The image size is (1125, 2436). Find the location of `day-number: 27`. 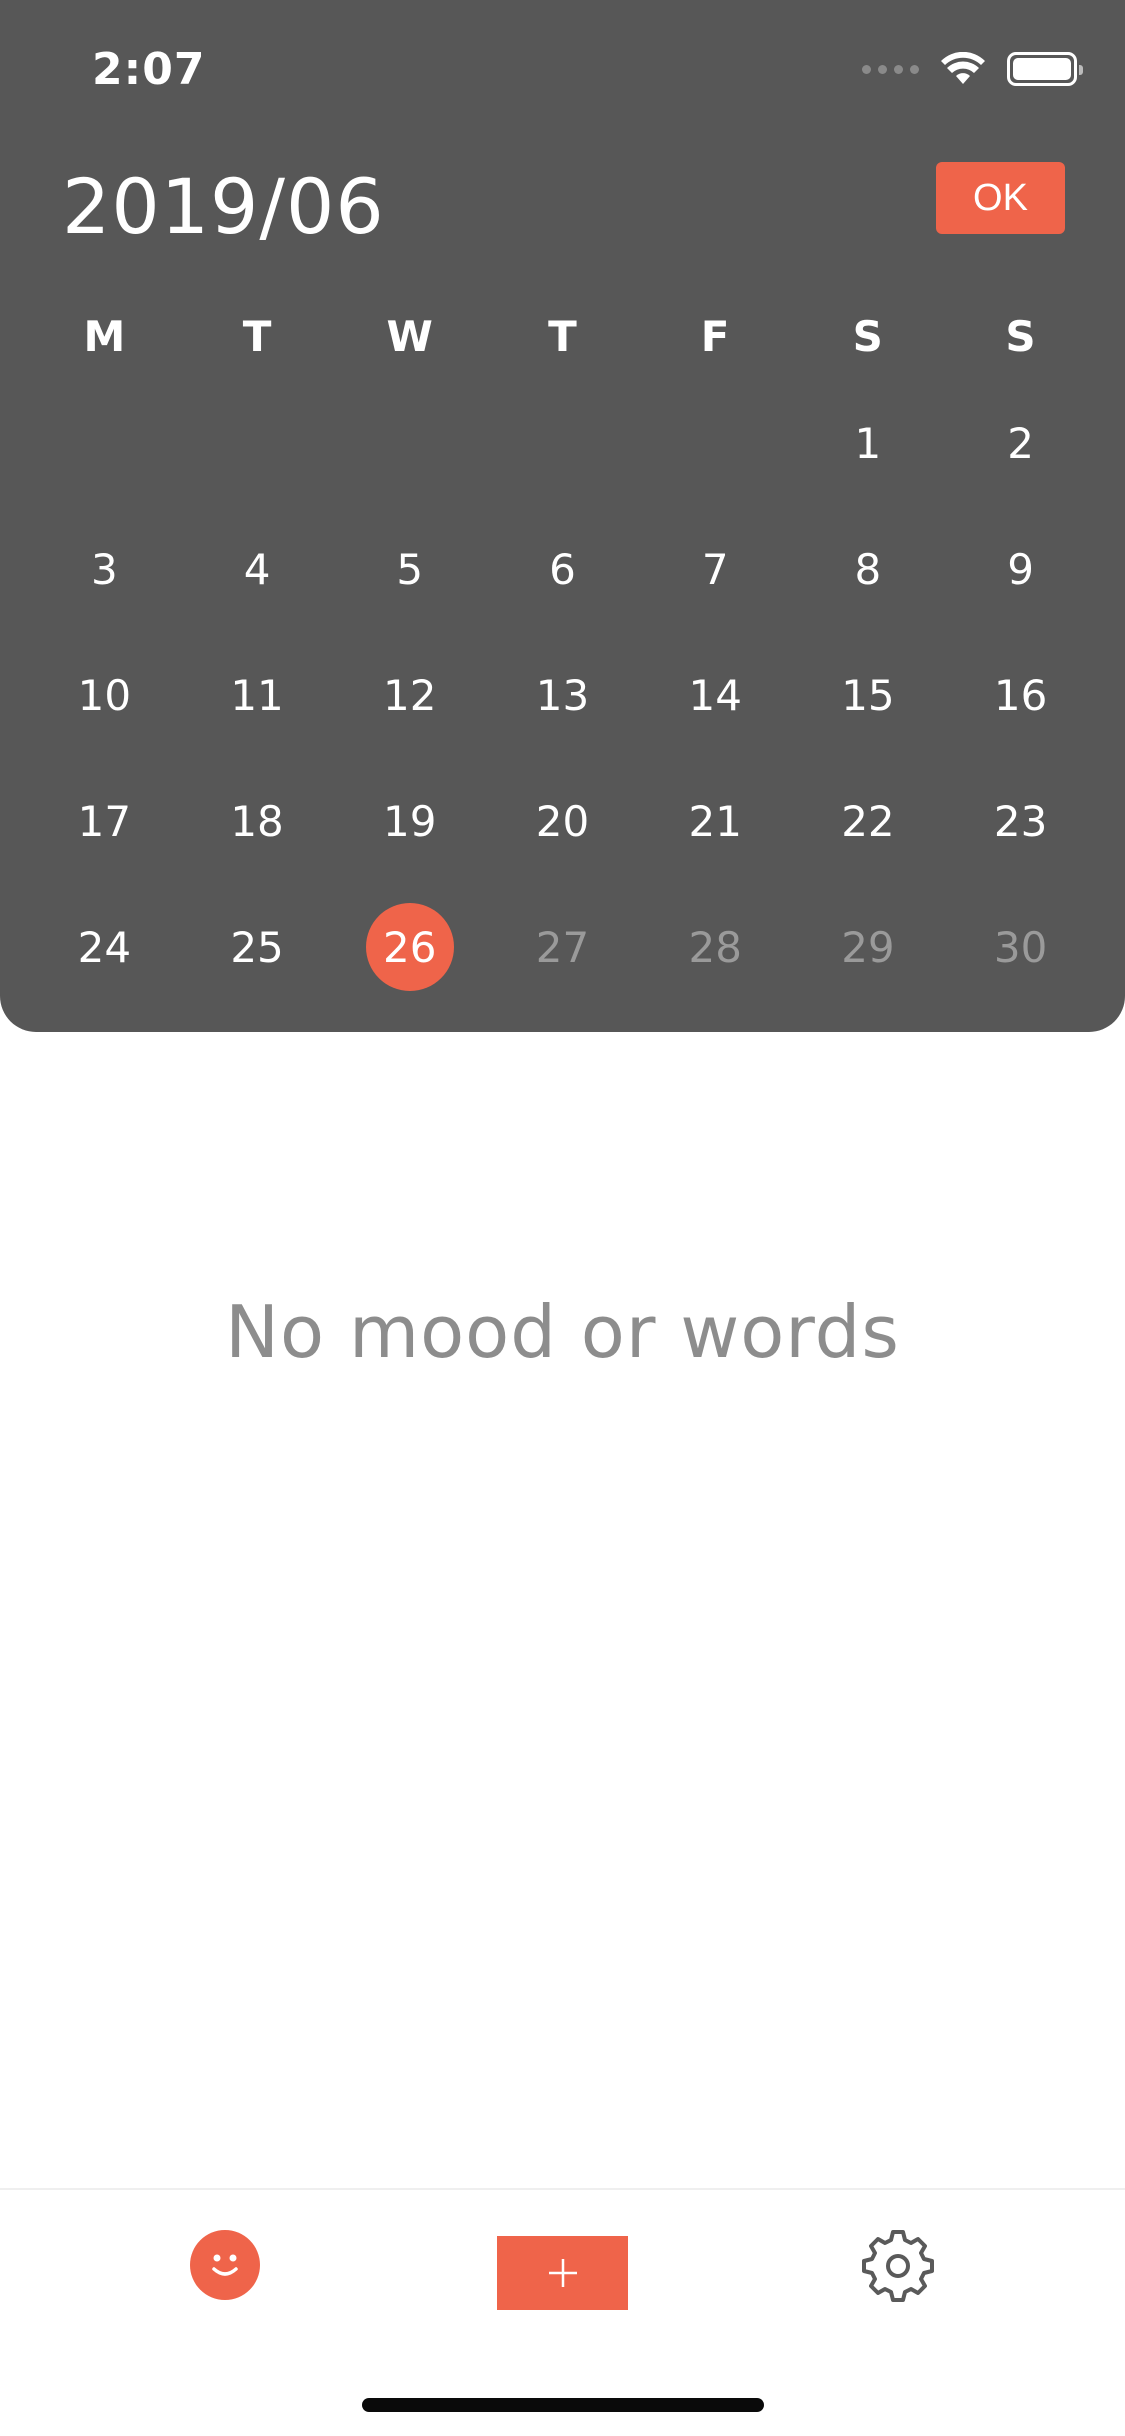

day-number: 27 is located at coordinates (562, 947).